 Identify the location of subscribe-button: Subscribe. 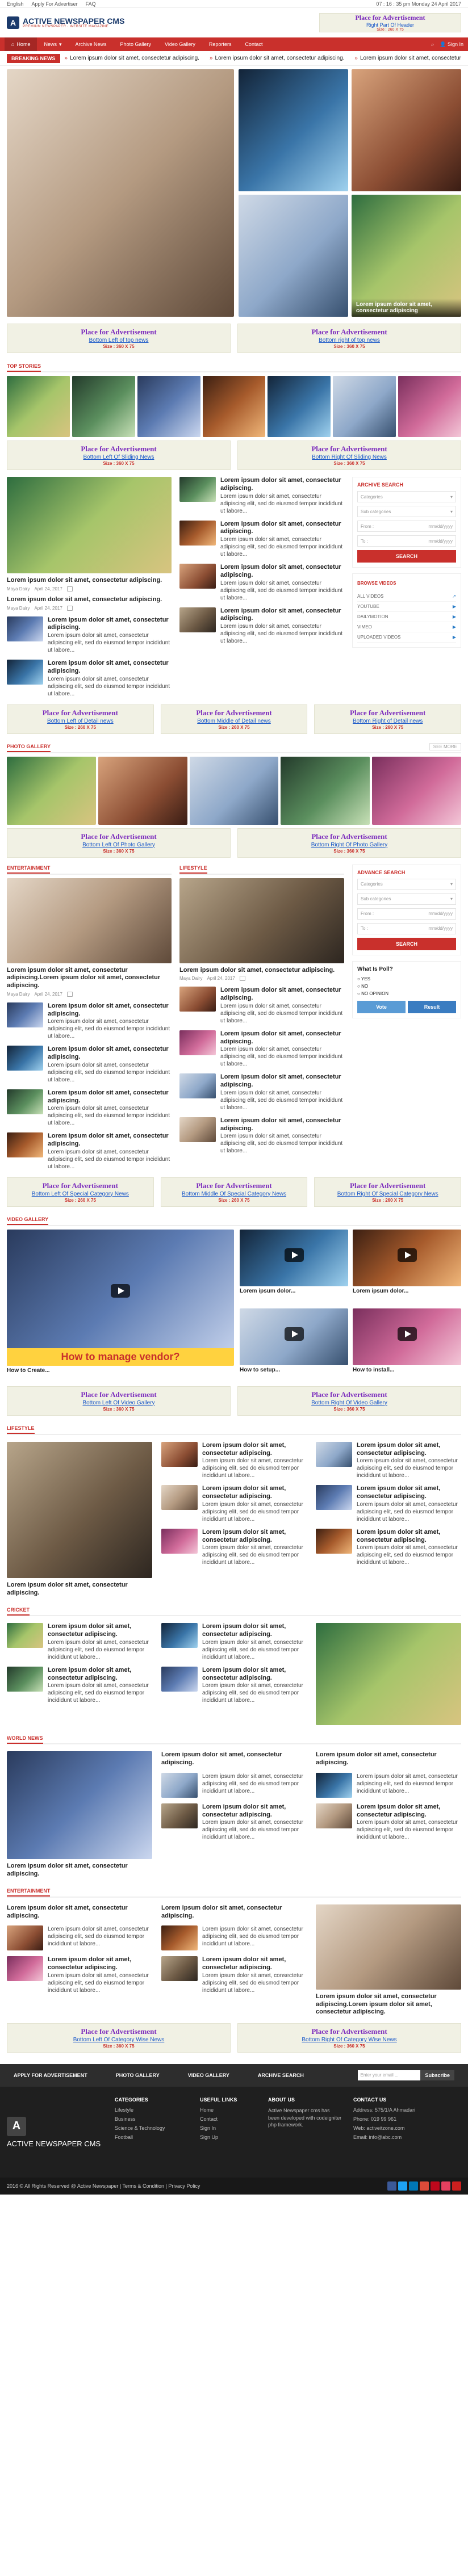
(437, 2075).